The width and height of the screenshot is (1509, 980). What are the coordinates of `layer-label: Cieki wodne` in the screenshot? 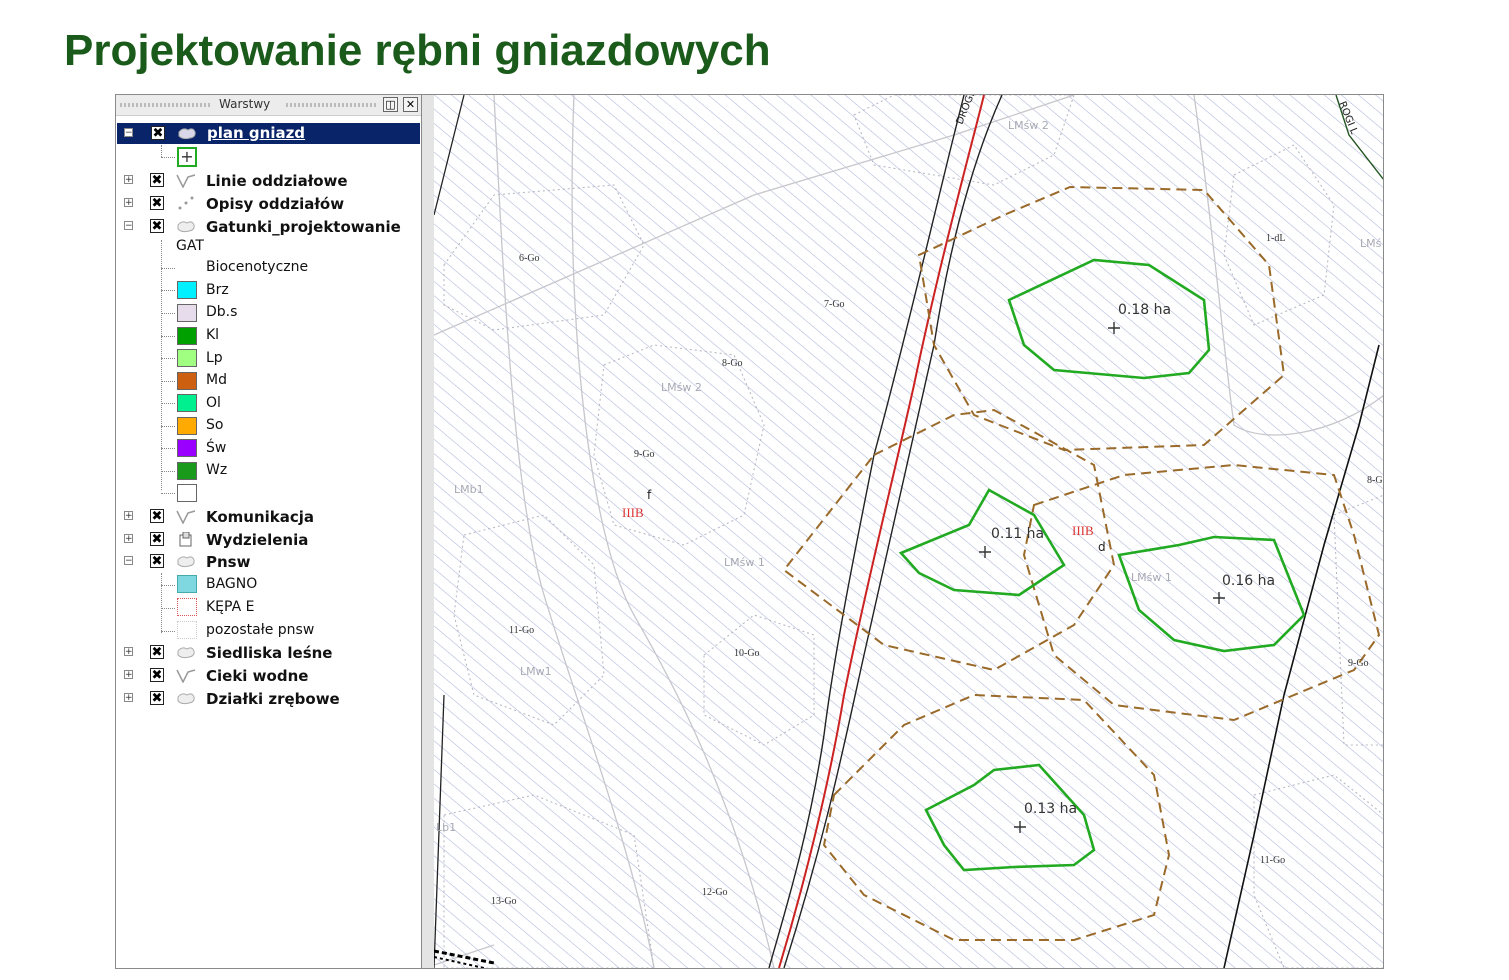 It's located at (257, 676).